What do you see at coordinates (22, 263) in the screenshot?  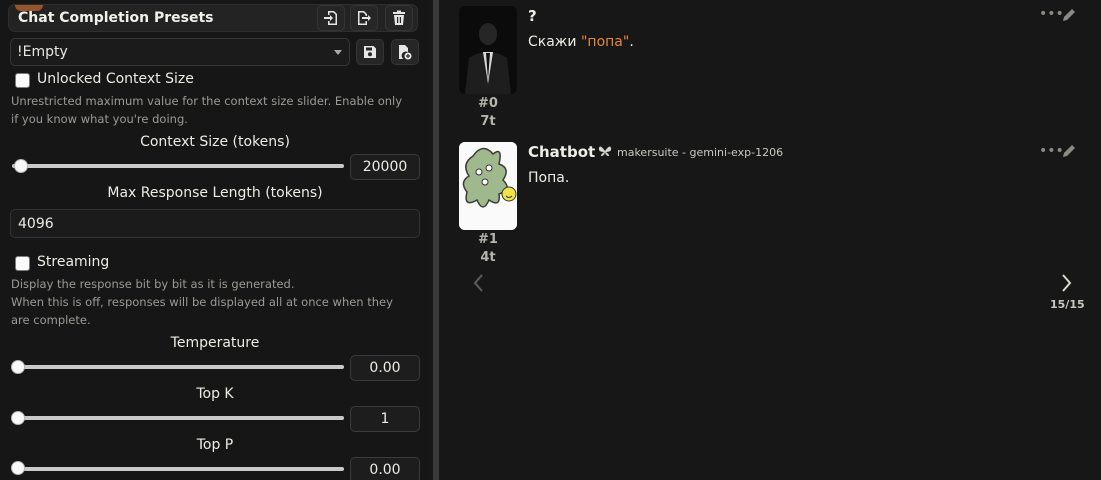 I see `streaming-checkbox` at bounding box center [22, 263].